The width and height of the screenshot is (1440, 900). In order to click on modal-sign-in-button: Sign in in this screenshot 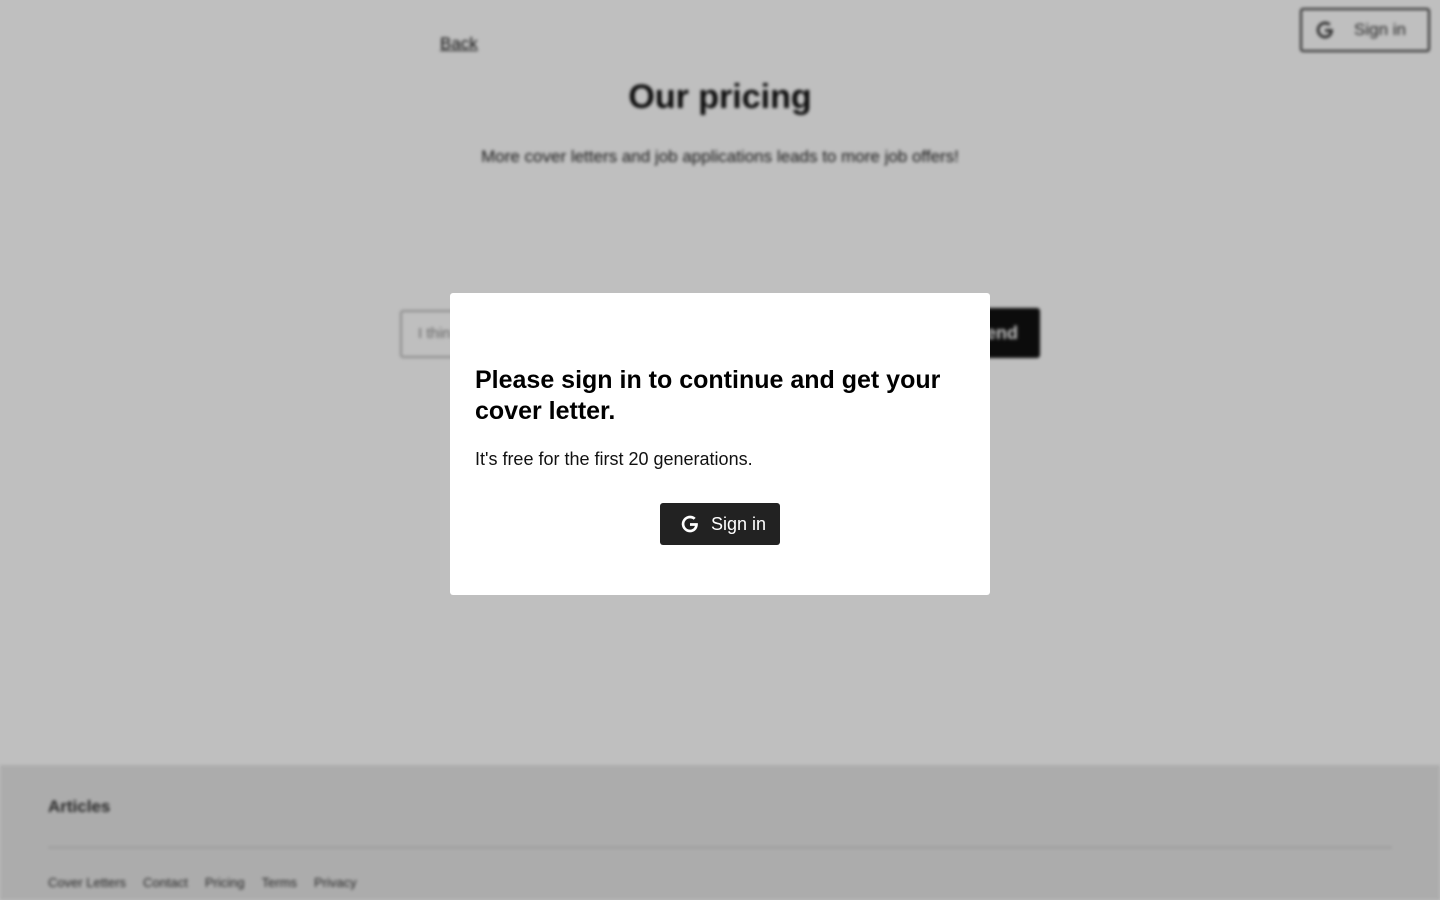, I will do `click(720, 524)`.